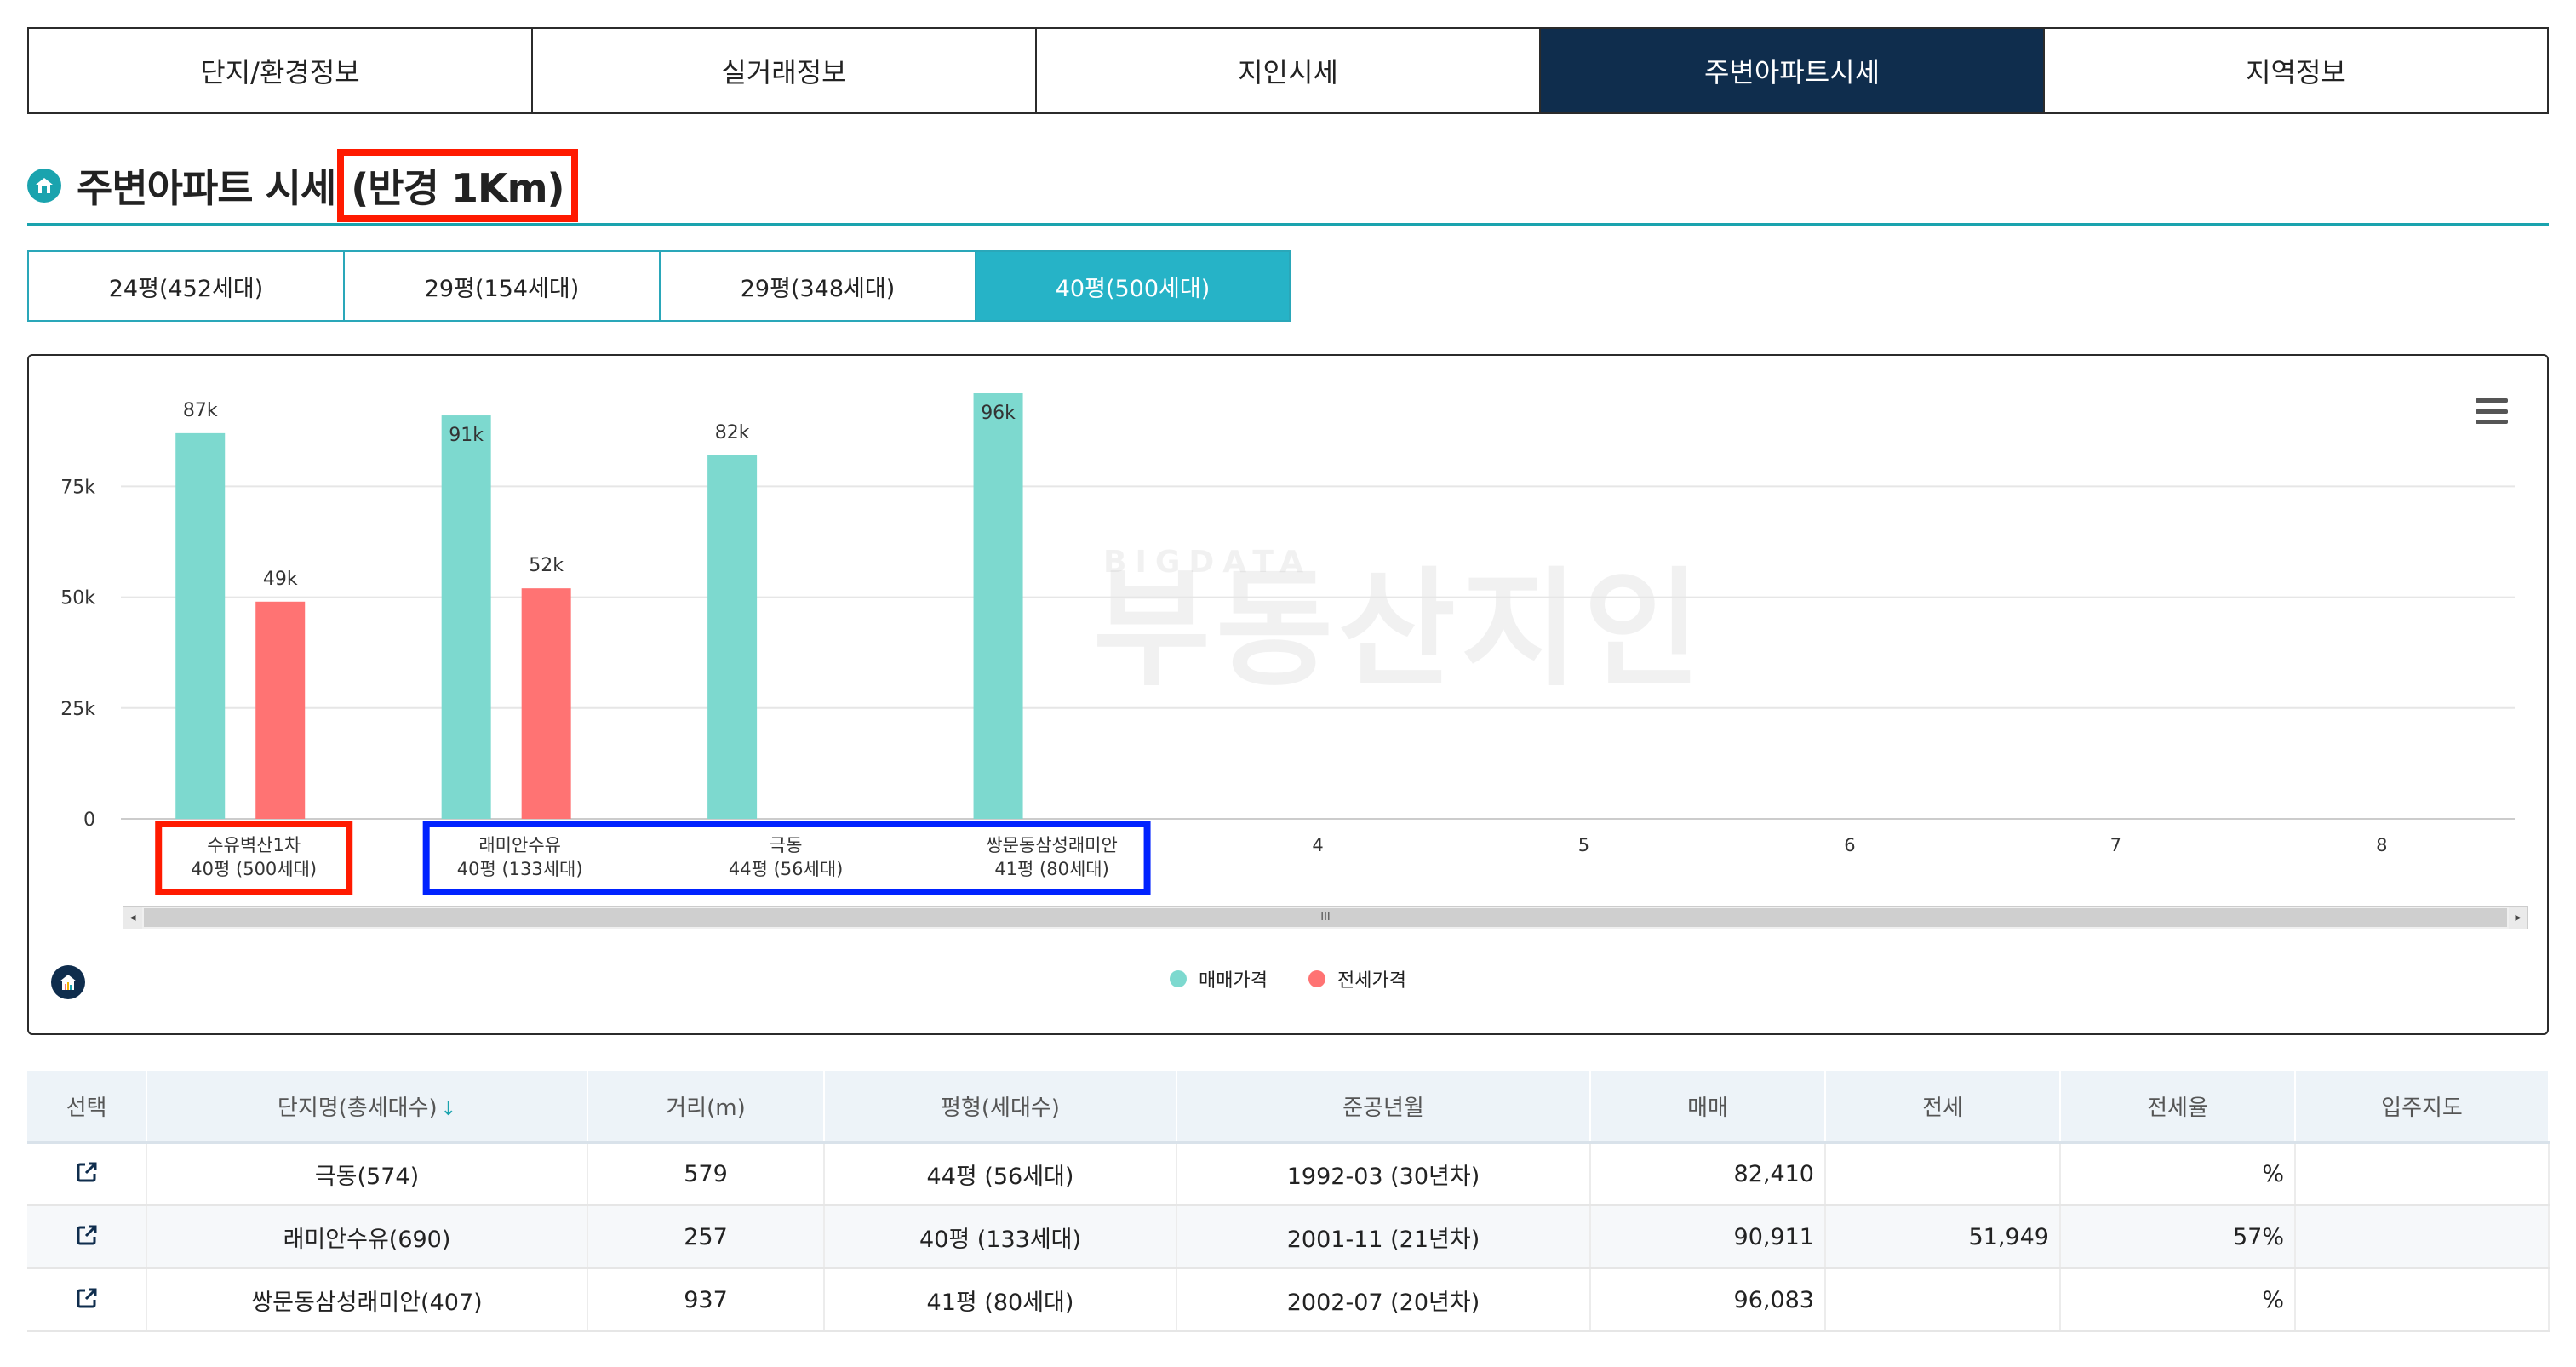  I want to click on size-tab-29a: 29평(154세대), so click(501, 286).